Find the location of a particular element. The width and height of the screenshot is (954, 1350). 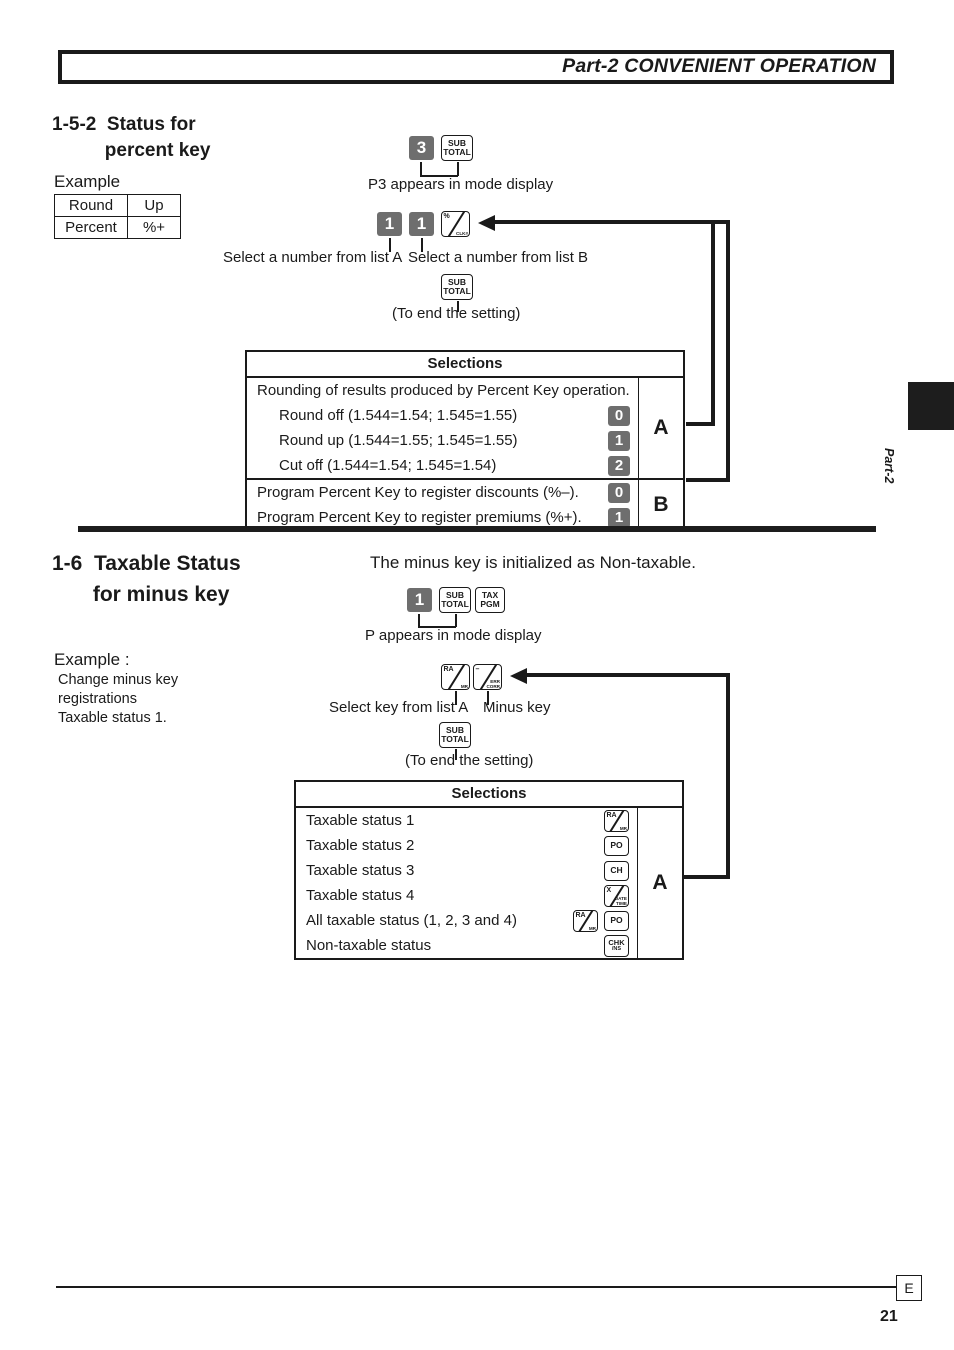

key-sub-total: SUB TOTAL is located at coordinates (457, 148).